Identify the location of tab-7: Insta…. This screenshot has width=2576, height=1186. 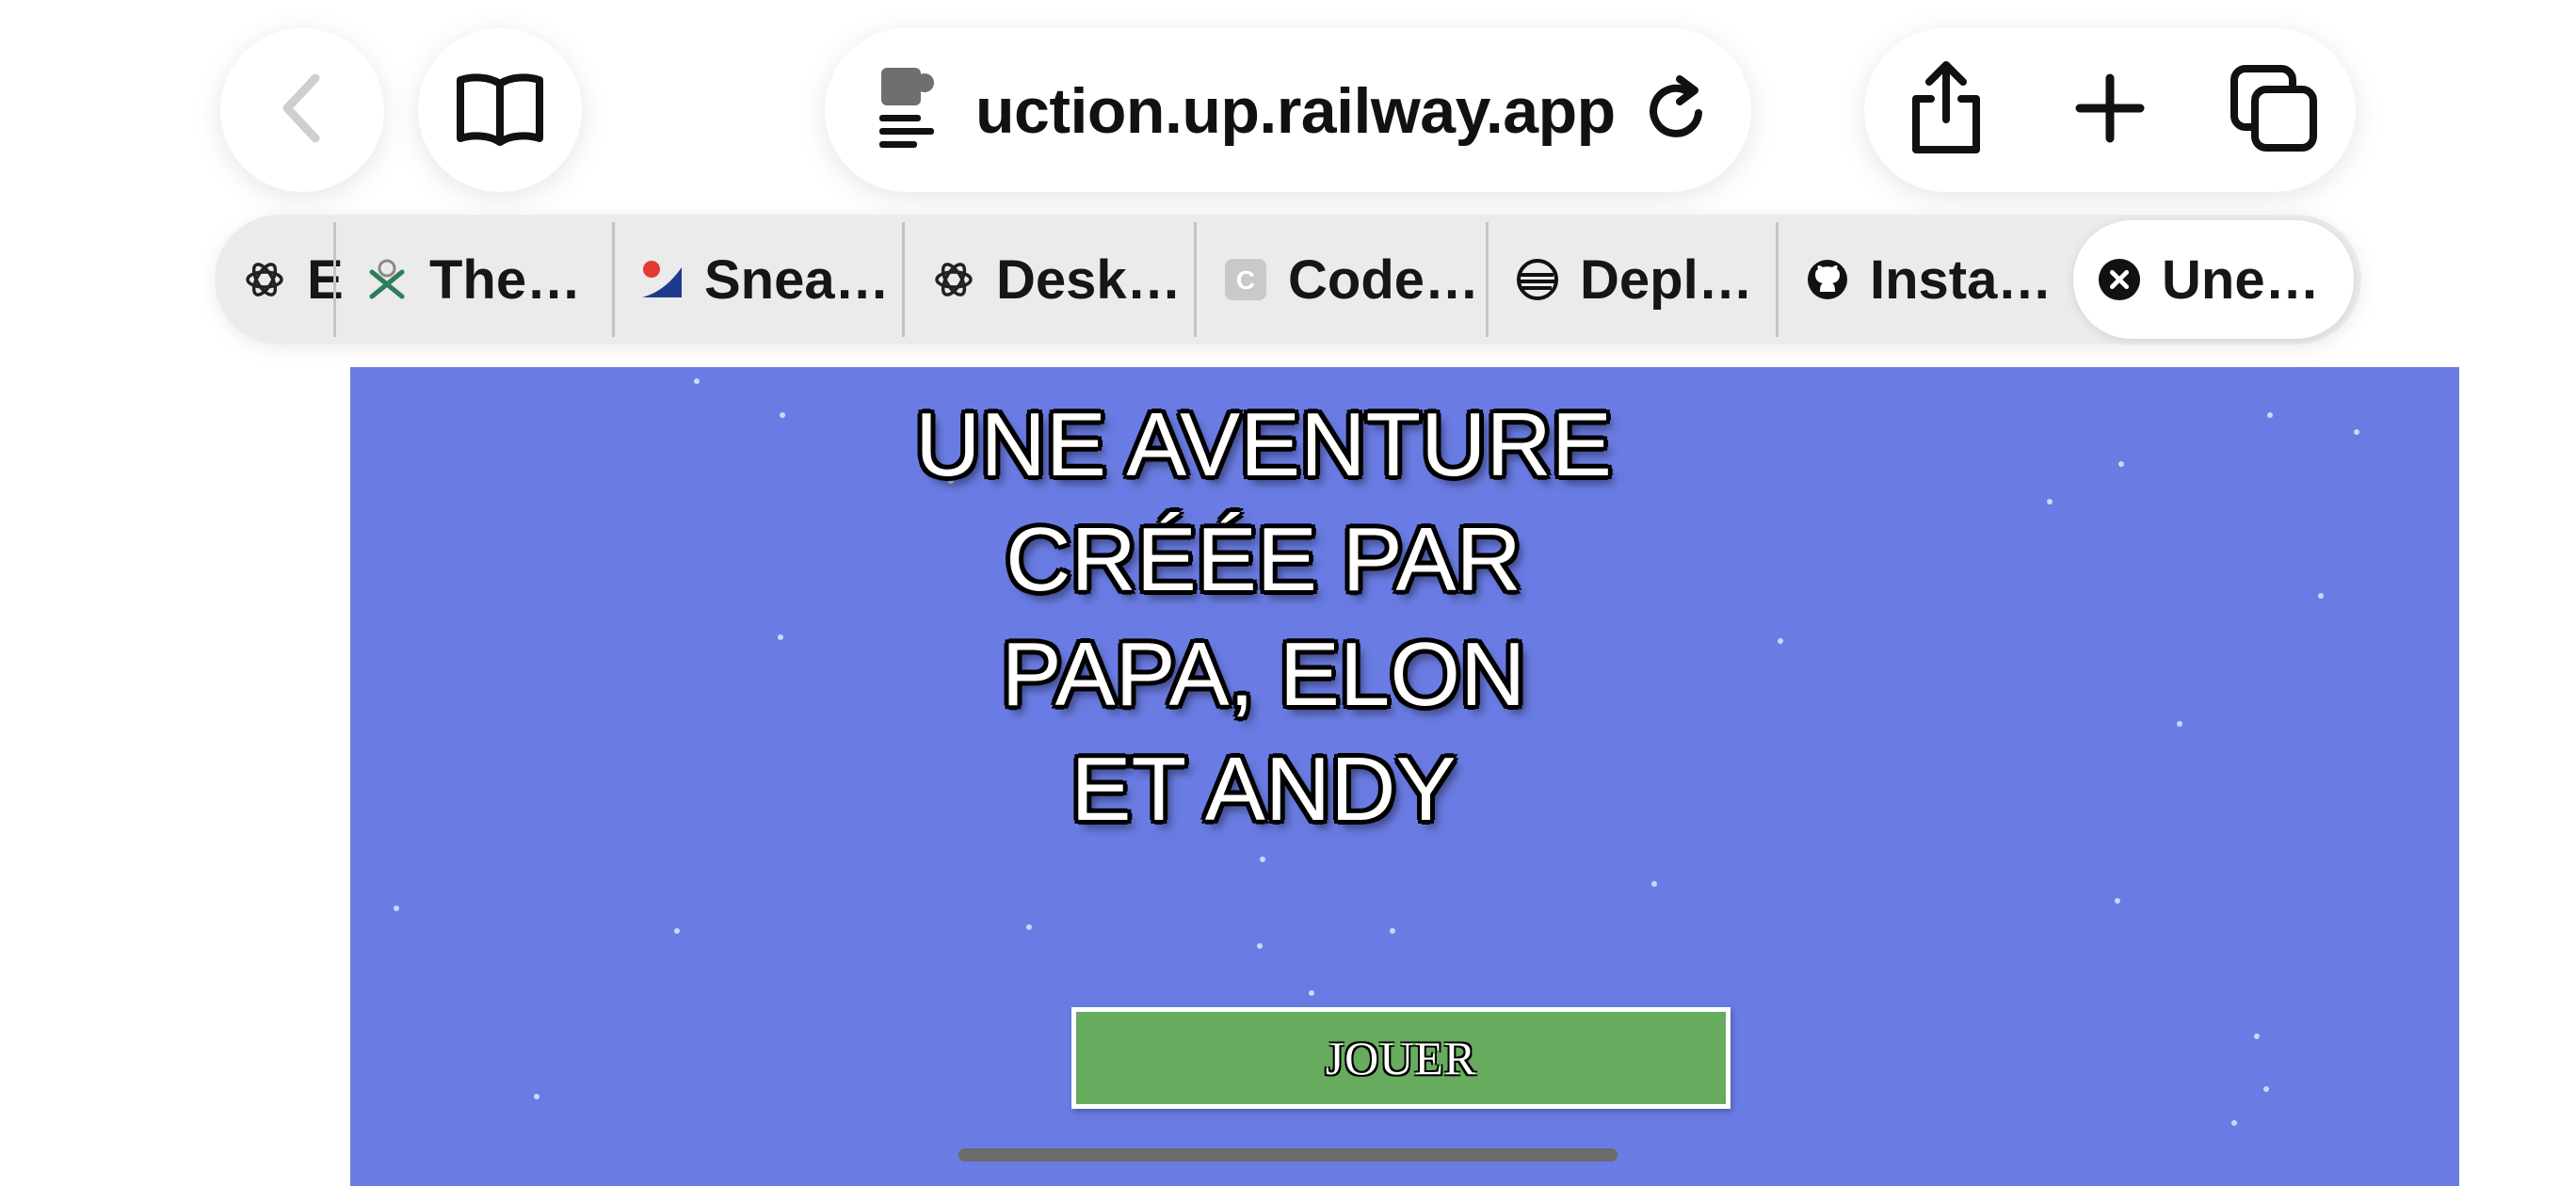
(1929, 280).